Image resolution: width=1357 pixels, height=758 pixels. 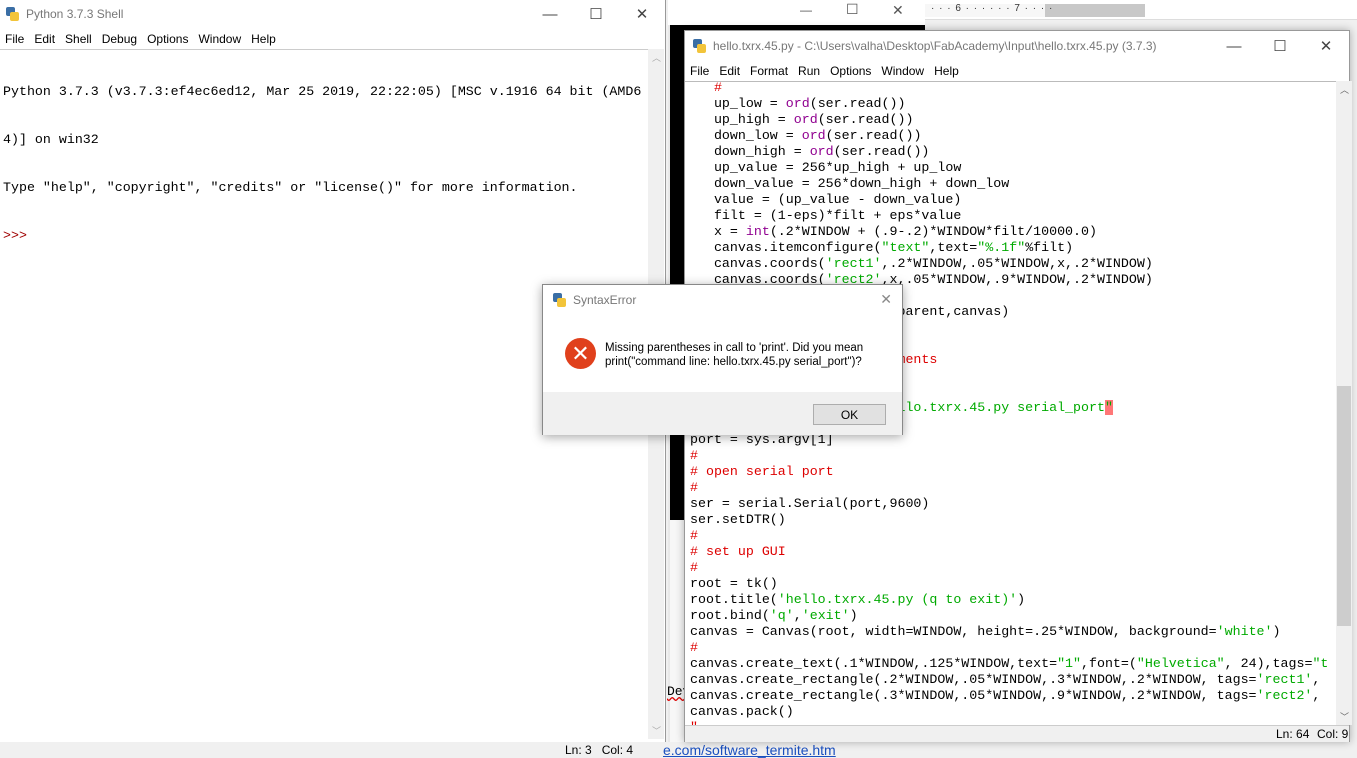 I want to click on code-token: canvas.itemconfigure(, so click(x=786, y=247).